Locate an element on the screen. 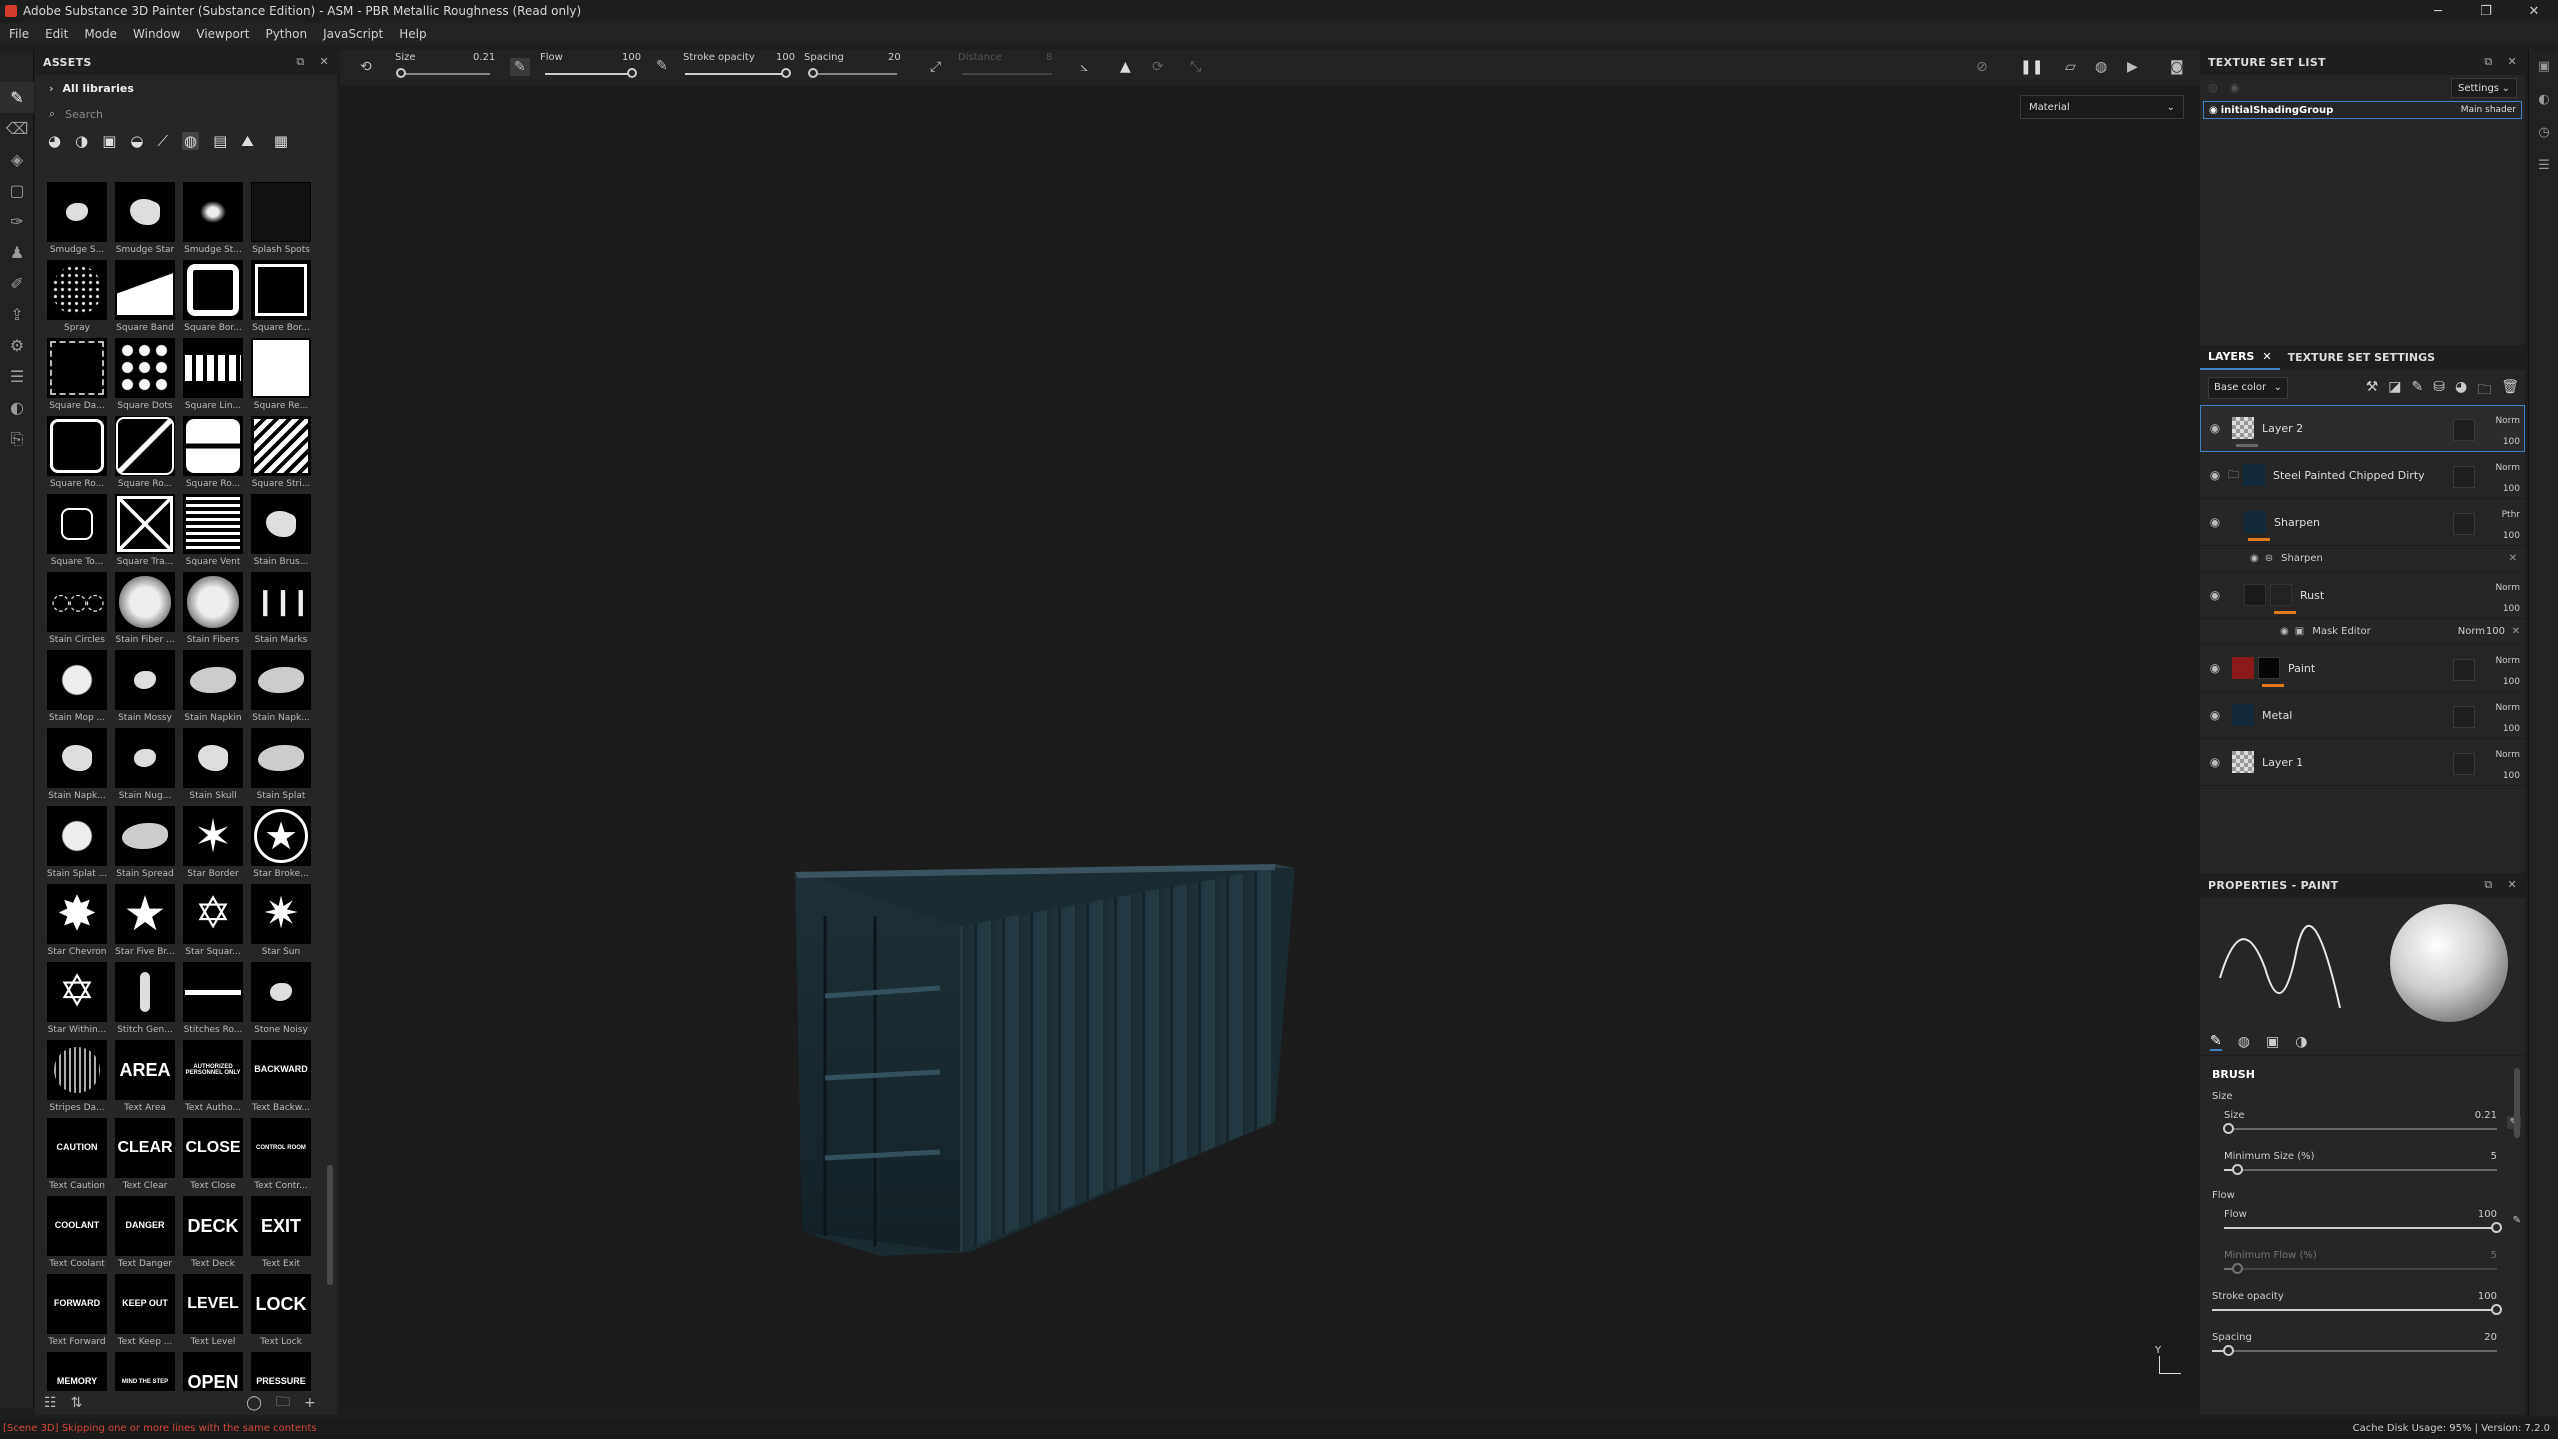 The width and height of the screenshot is (2558, 1439). add-mask-icon: ◪ is located at coordinates (2394, 391).